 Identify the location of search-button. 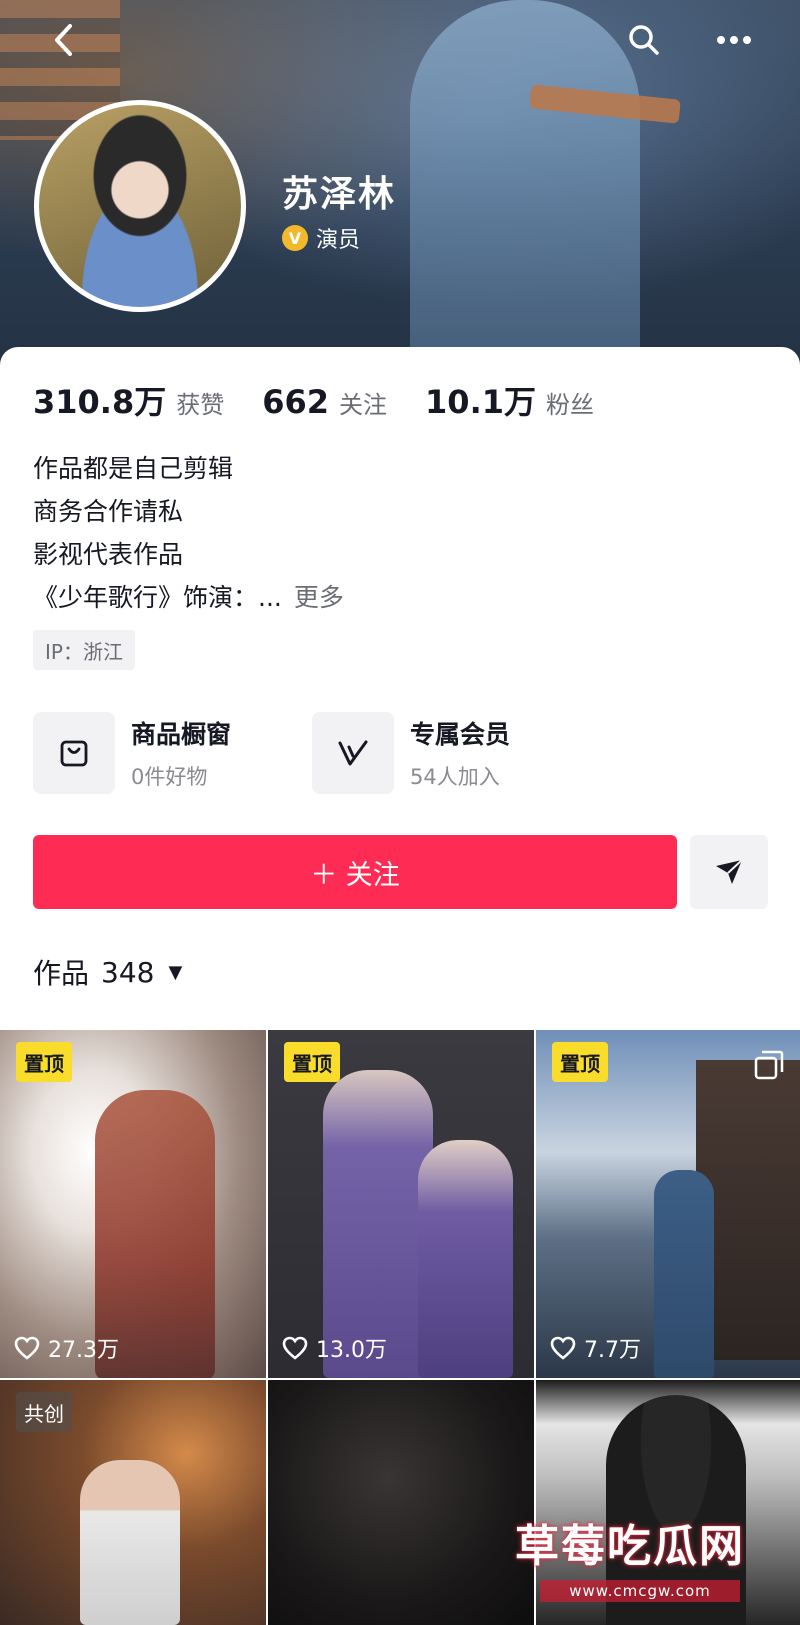
(644, 40).